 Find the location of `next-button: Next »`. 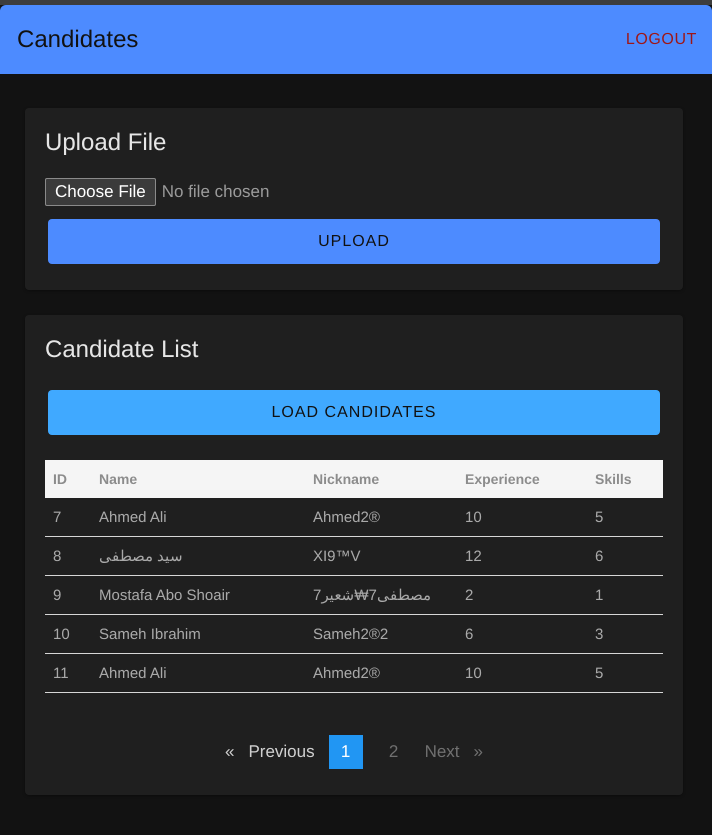

next-button: Next » is located at coordinates (454, 752).